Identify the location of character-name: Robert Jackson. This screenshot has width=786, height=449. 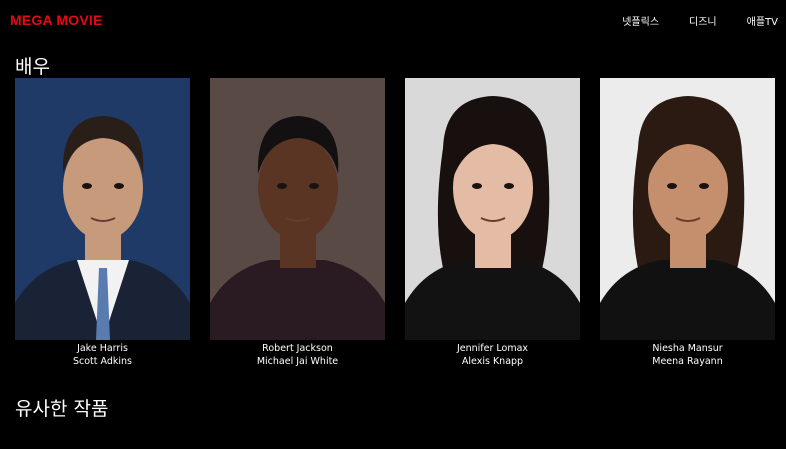
(297, 348).